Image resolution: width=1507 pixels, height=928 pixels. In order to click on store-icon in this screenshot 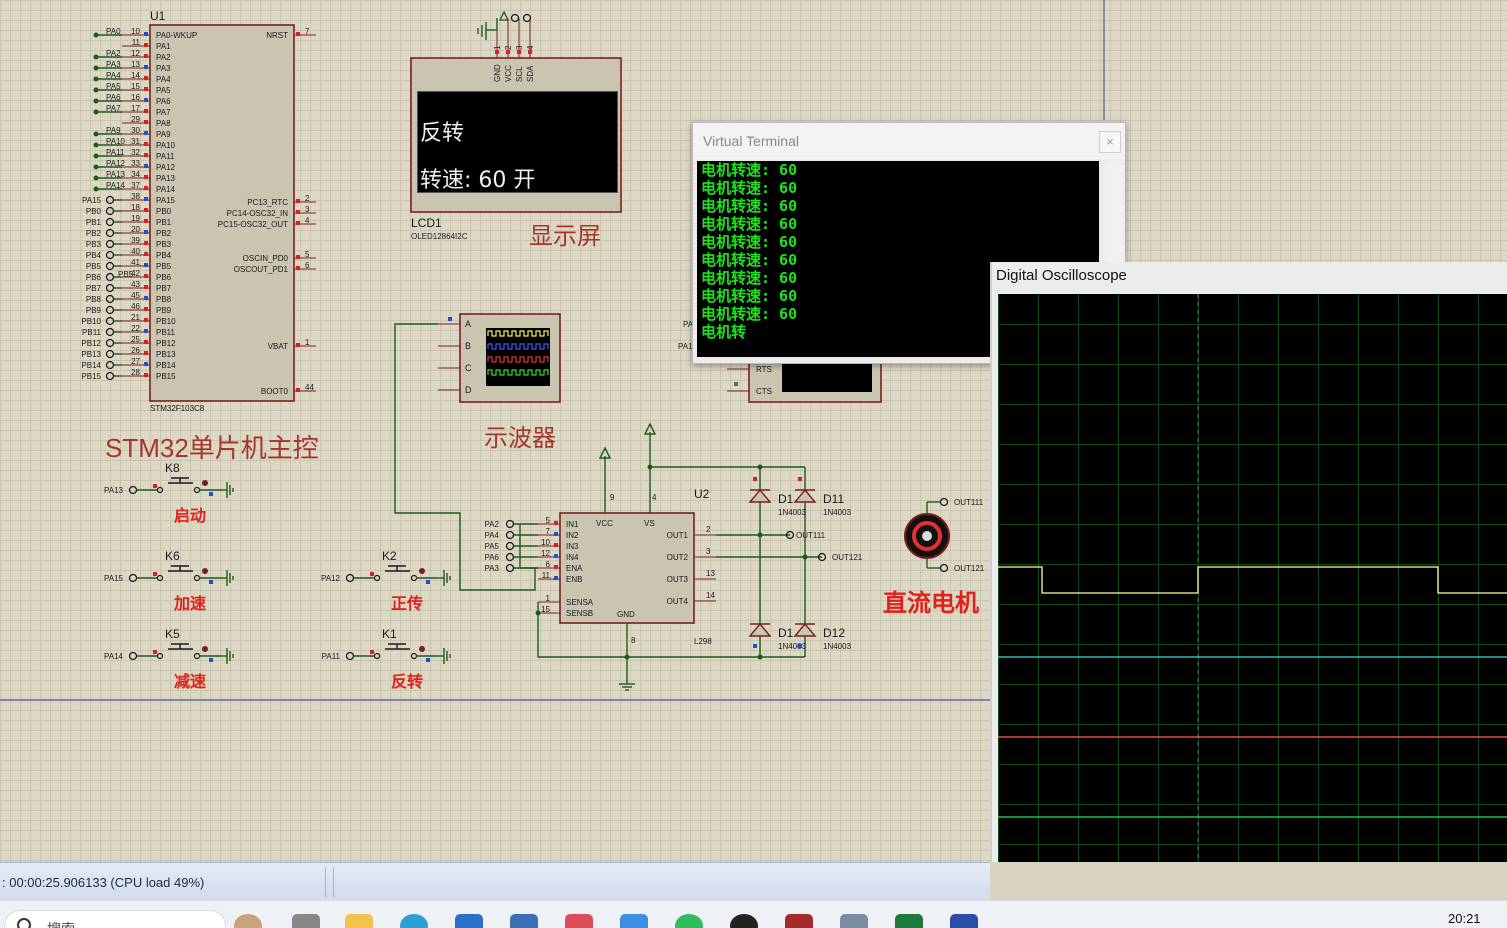, I will do `click(469, 921)`.